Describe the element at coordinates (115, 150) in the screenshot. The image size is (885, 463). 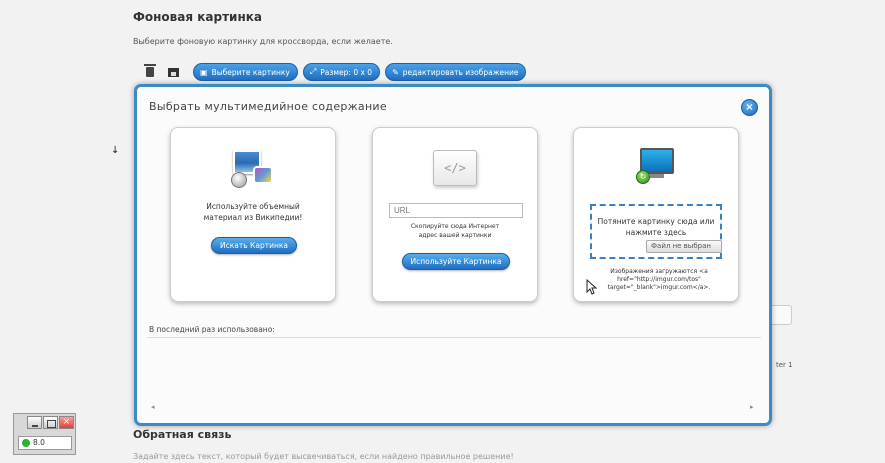
I see `down-arrow-icon: ↓` at that location.